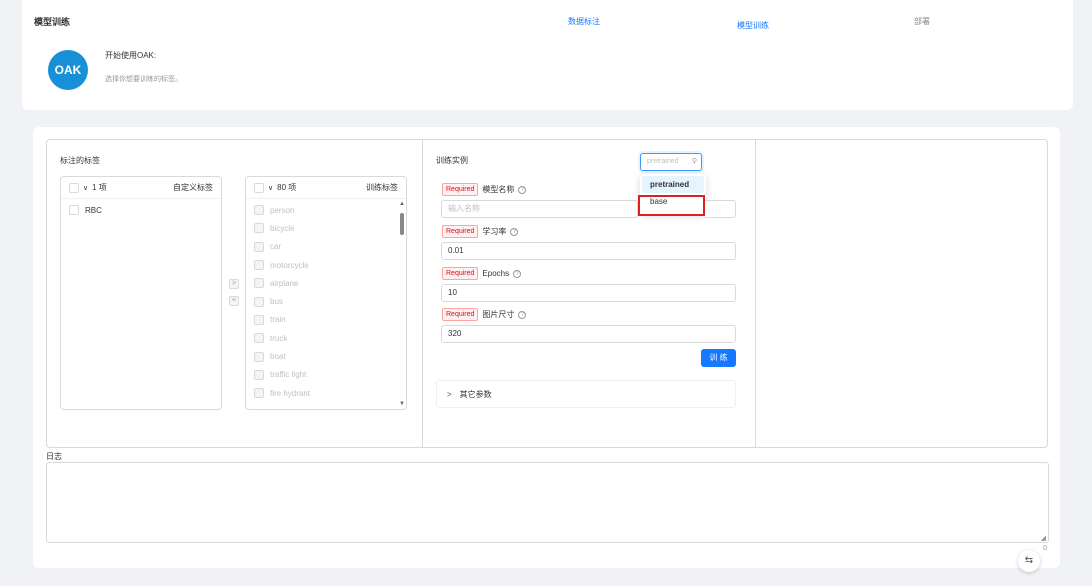 This screenshot has width=1092, height=586. I want to click on move-right-button: >, so click(234, 284).